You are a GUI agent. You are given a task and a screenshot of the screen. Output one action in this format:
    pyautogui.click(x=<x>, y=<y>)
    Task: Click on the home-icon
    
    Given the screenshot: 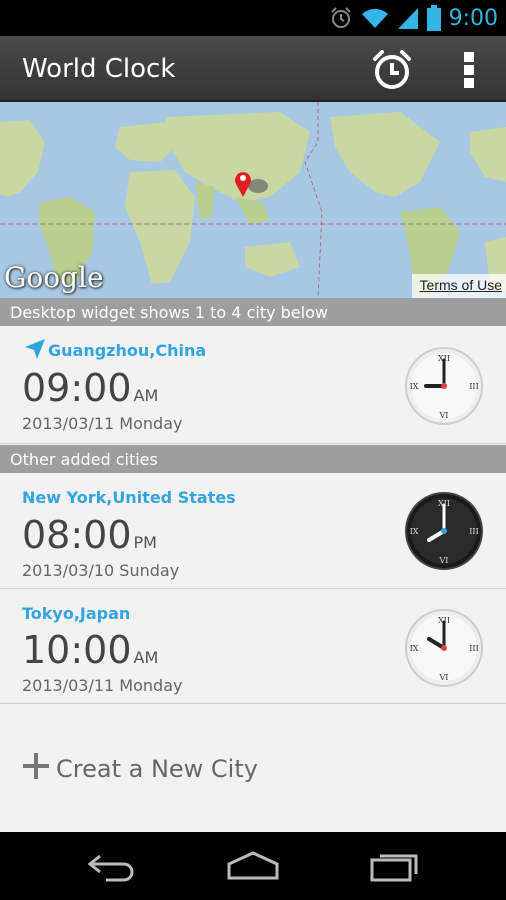 What is the action you would take?
    pyautogui.click(x=253, y=866)
    